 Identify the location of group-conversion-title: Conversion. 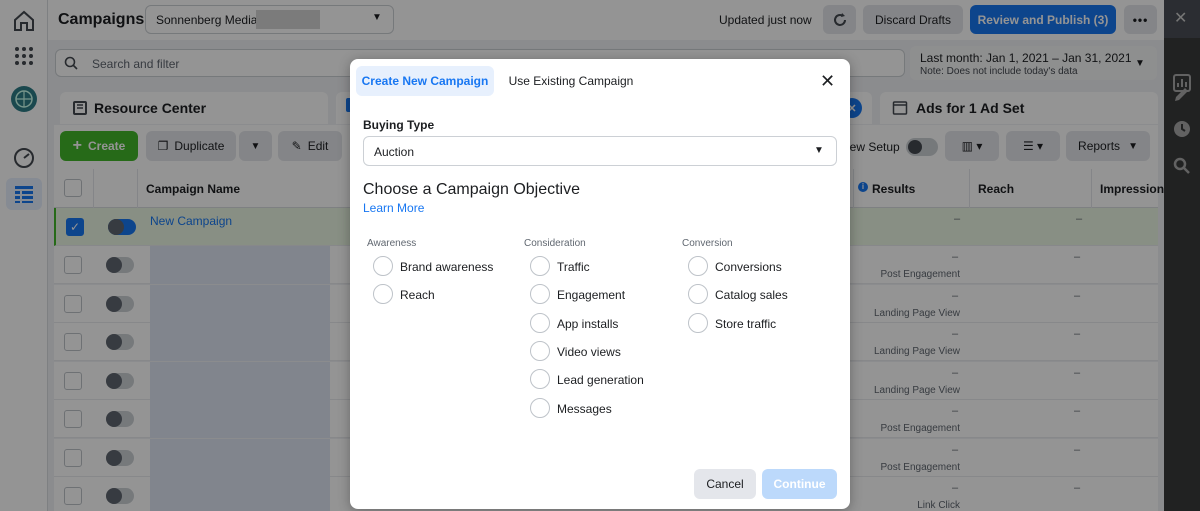
(707, 243).